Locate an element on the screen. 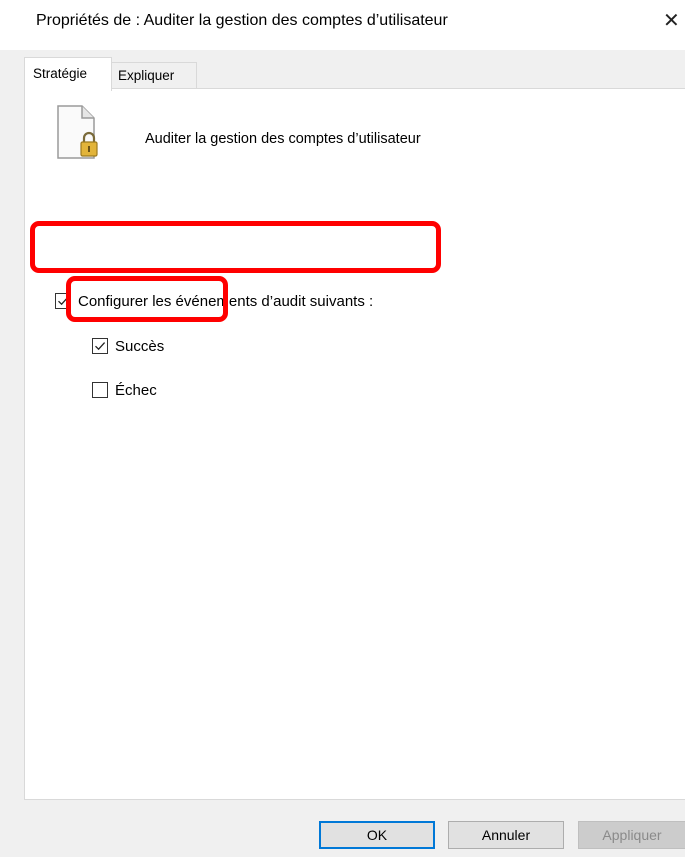 The width and height of the screenshot is (685, 857). close-icon: ✕ is located at coordinates (671, 21).